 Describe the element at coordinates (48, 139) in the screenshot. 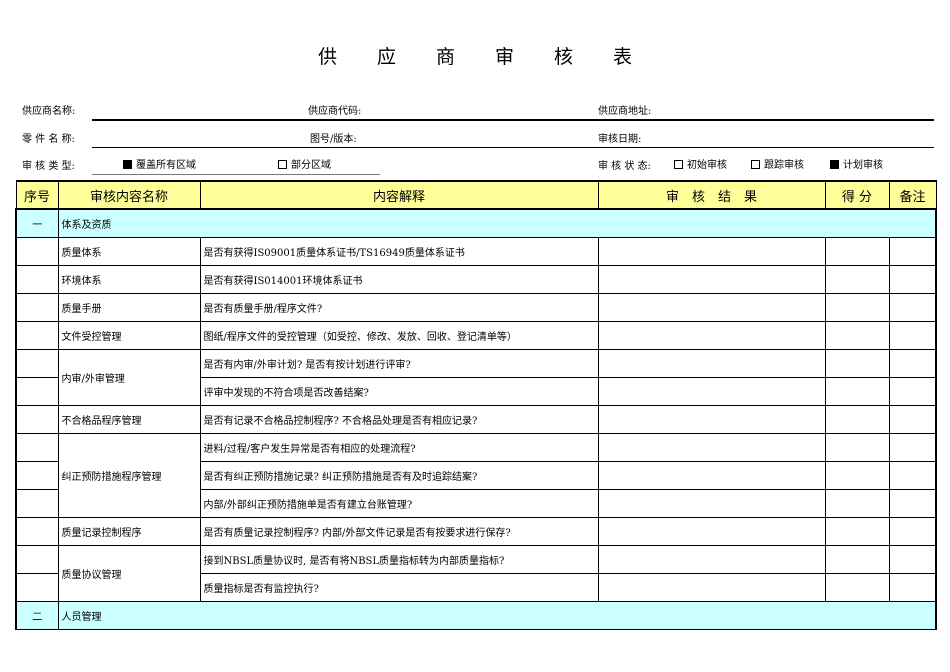

I see `part-name-label: 零 件 名 称:` at that location.